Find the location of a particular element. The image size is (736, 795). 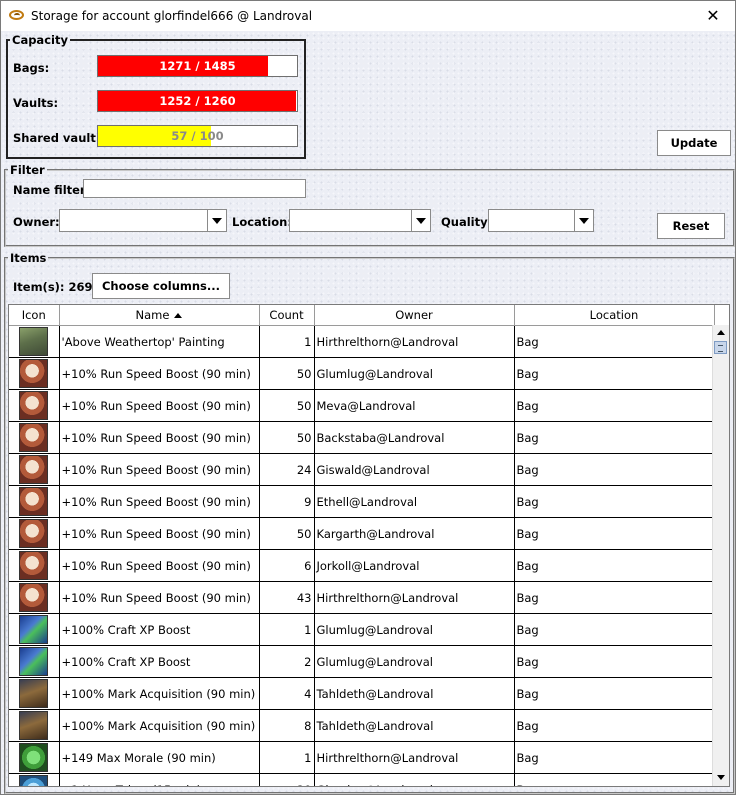

capacity-legend: Capacity is located at coordinates (40, 40).